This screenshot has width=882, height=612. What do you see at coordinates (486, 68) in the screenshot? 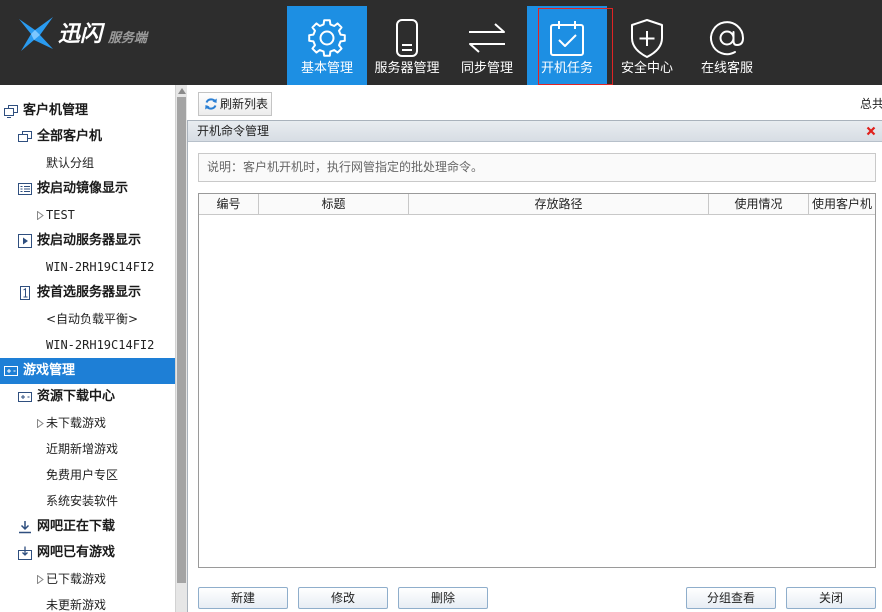
I see `nav-label: 同步管理` at bounding box center [486, 68].